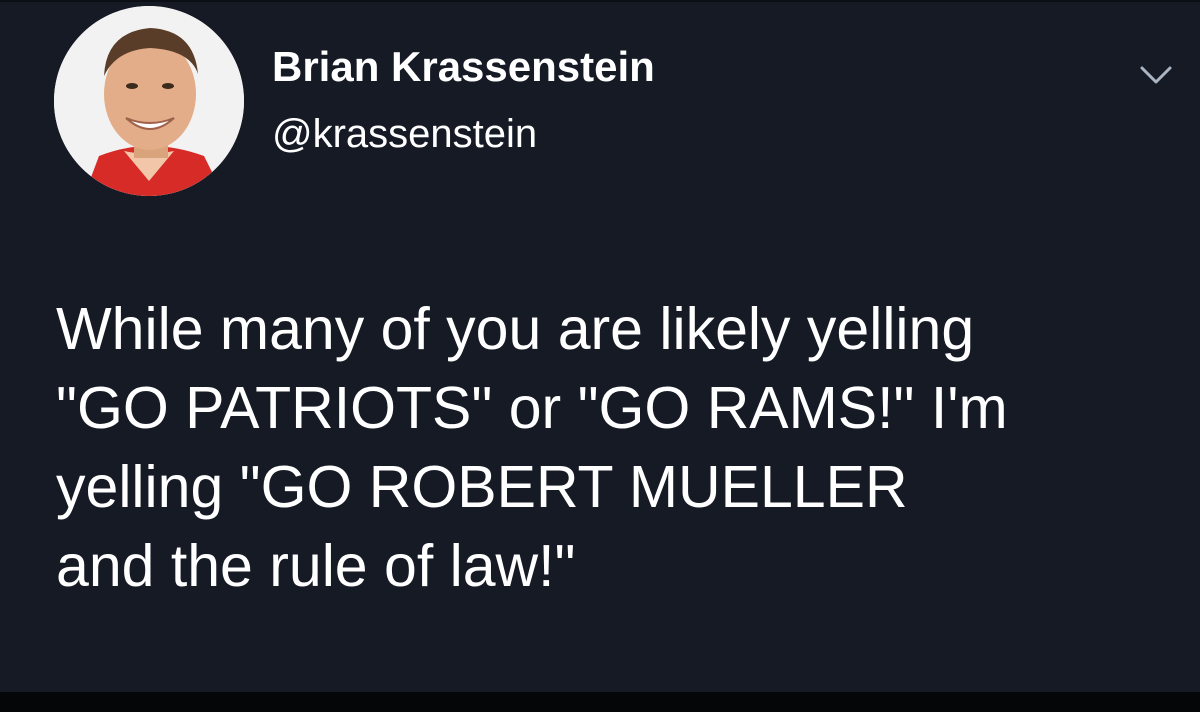  I want to click on chevron-down-icon, so click(1156, 76).